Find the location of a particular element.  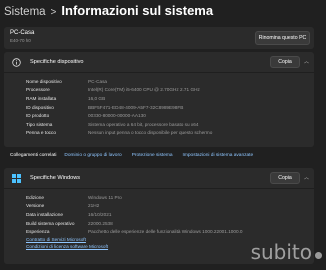

pc-name: PC-Casa is located at coordinates (22, 33).